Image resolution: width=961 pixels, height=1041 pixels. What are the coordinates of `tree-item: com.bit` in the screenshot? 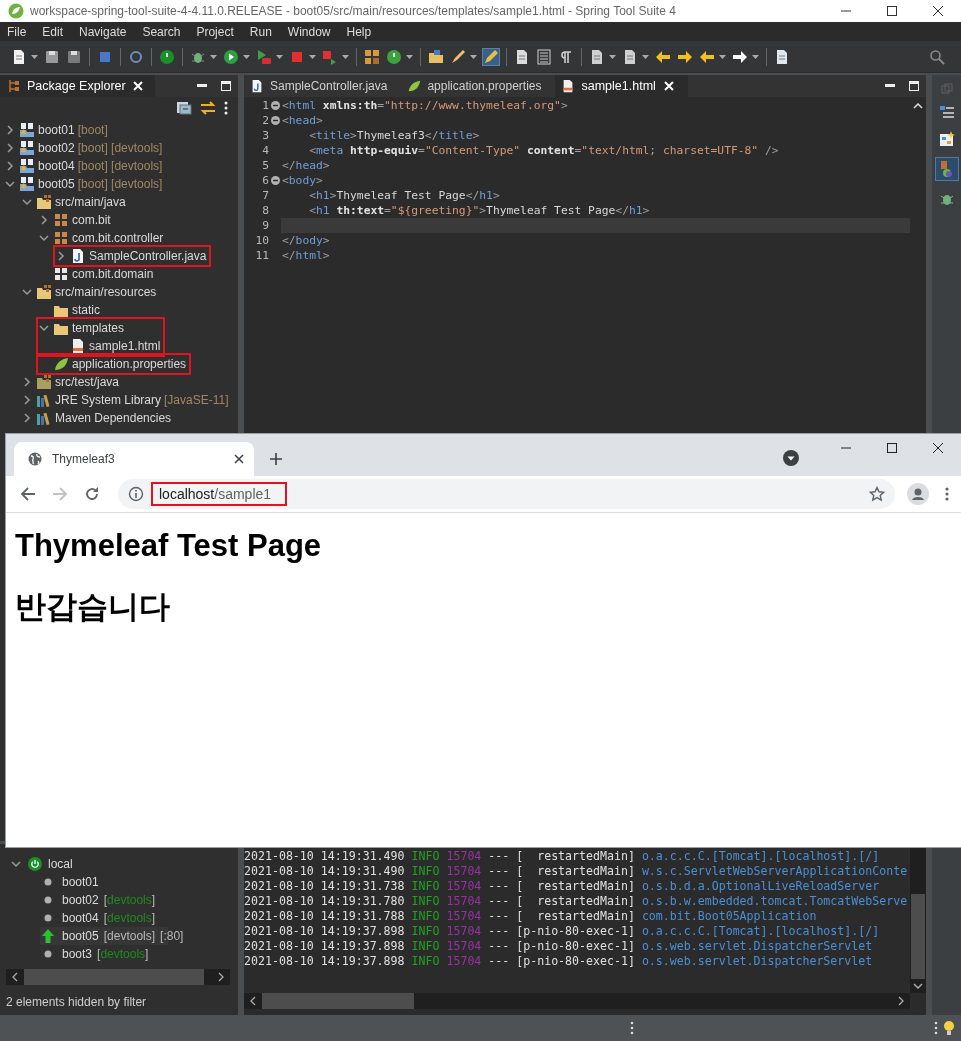 It's located at (91, 220).